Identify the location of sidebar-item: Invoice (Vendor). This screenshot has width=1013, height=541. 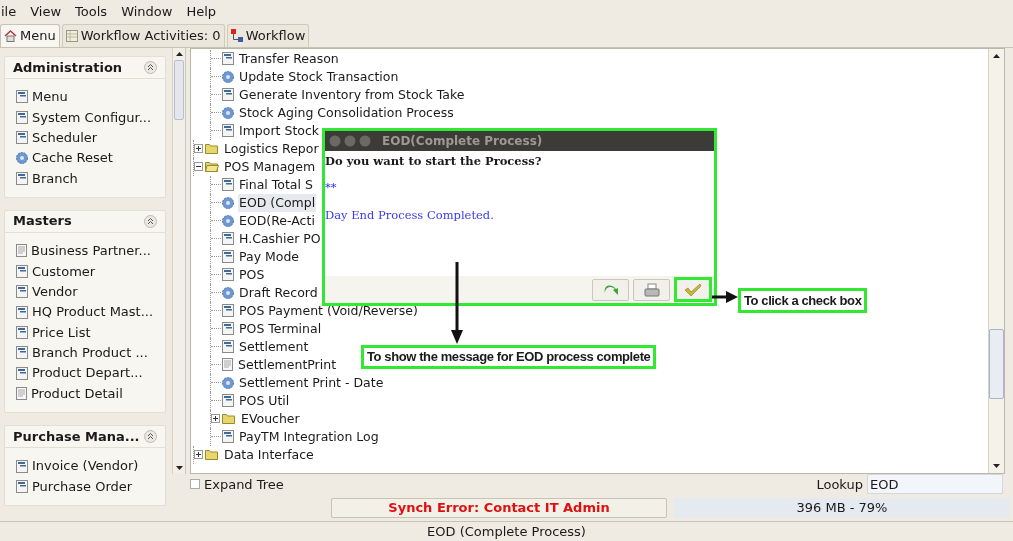
(85, 466).